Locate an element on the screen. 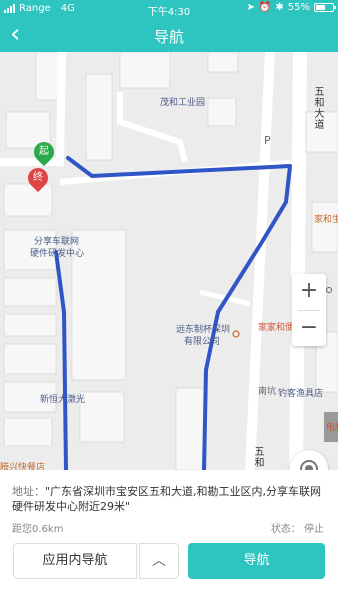 This screenshot has height=600, width=338. map-label-building-line2: 硬件研发中心 is located at coordinates (57, 254).